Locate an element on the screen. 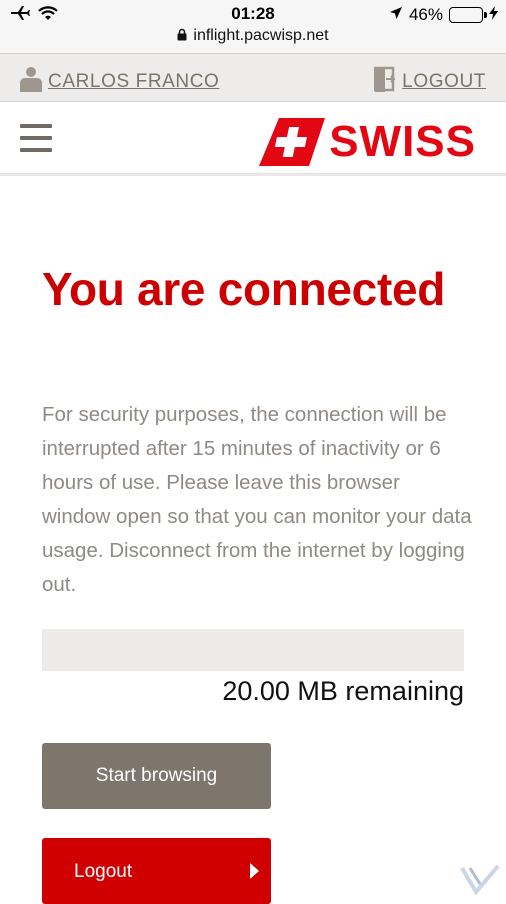 The width and height of the screenshot is (506, 904). logo-text: SWISS is located at coordinates (402, 142).